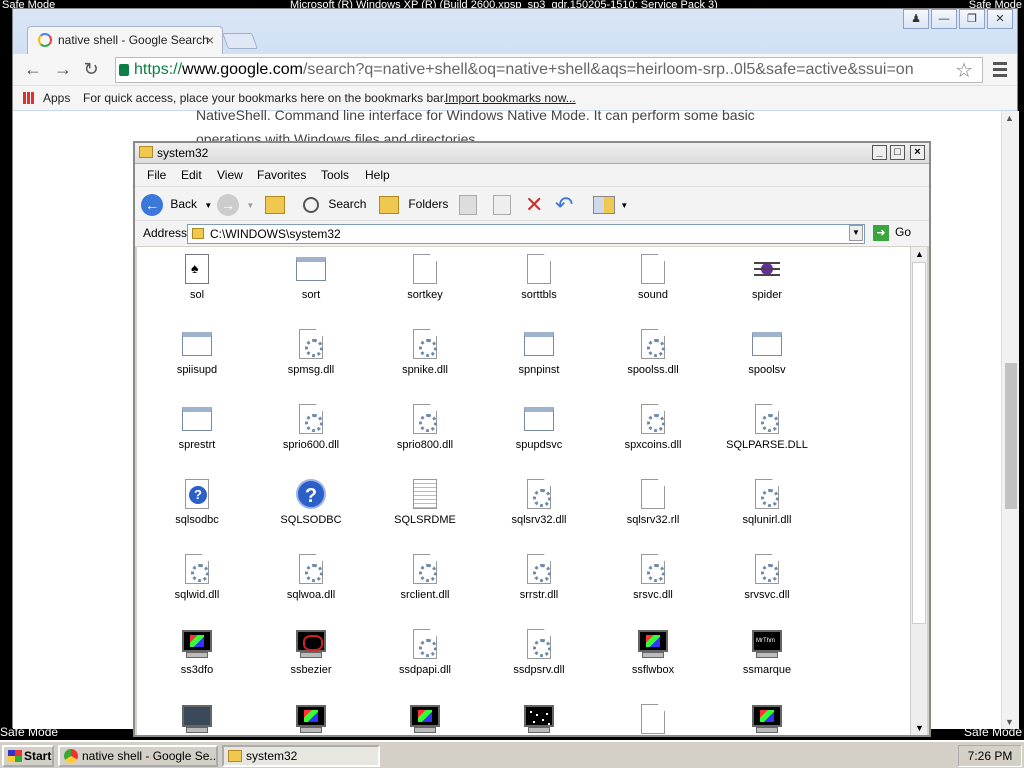  What do you see at coordinates (197, 434) in the screenshot?
I see `file-item: sprestrt` at bounding box center [197, 434].